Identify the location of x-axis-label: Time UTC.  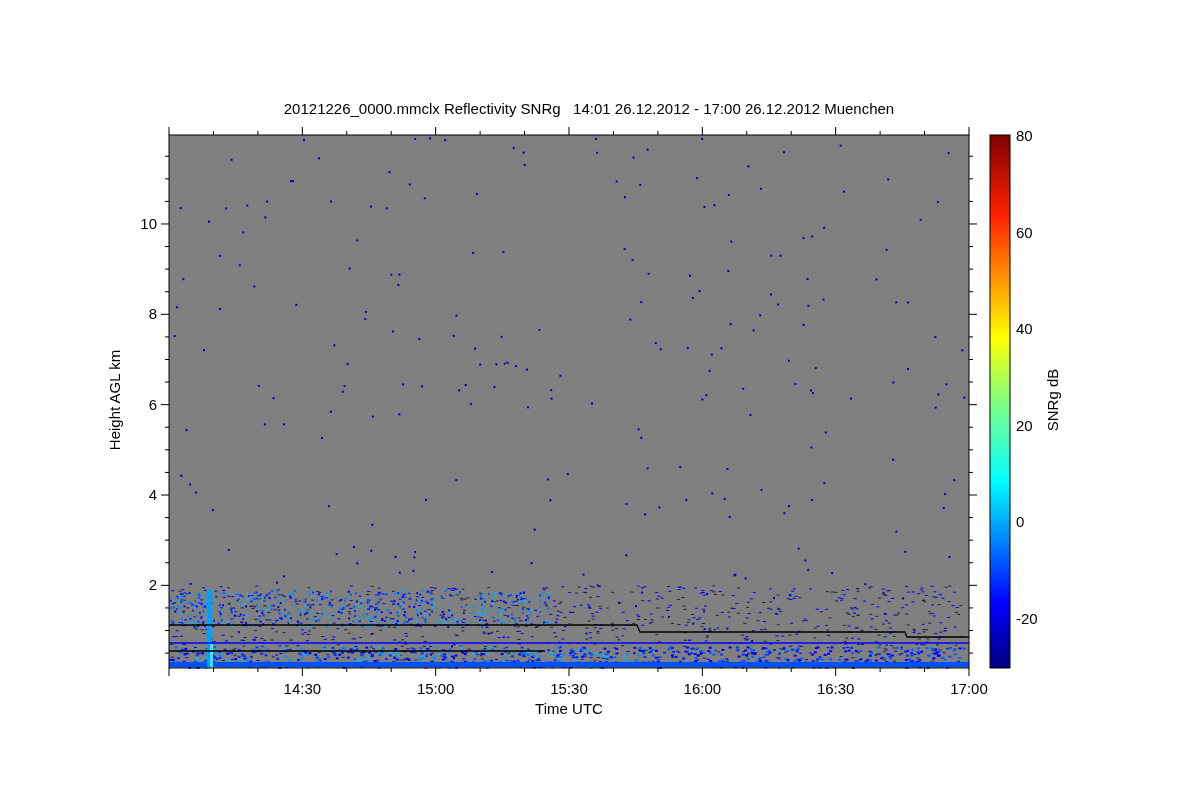
(569, 708).